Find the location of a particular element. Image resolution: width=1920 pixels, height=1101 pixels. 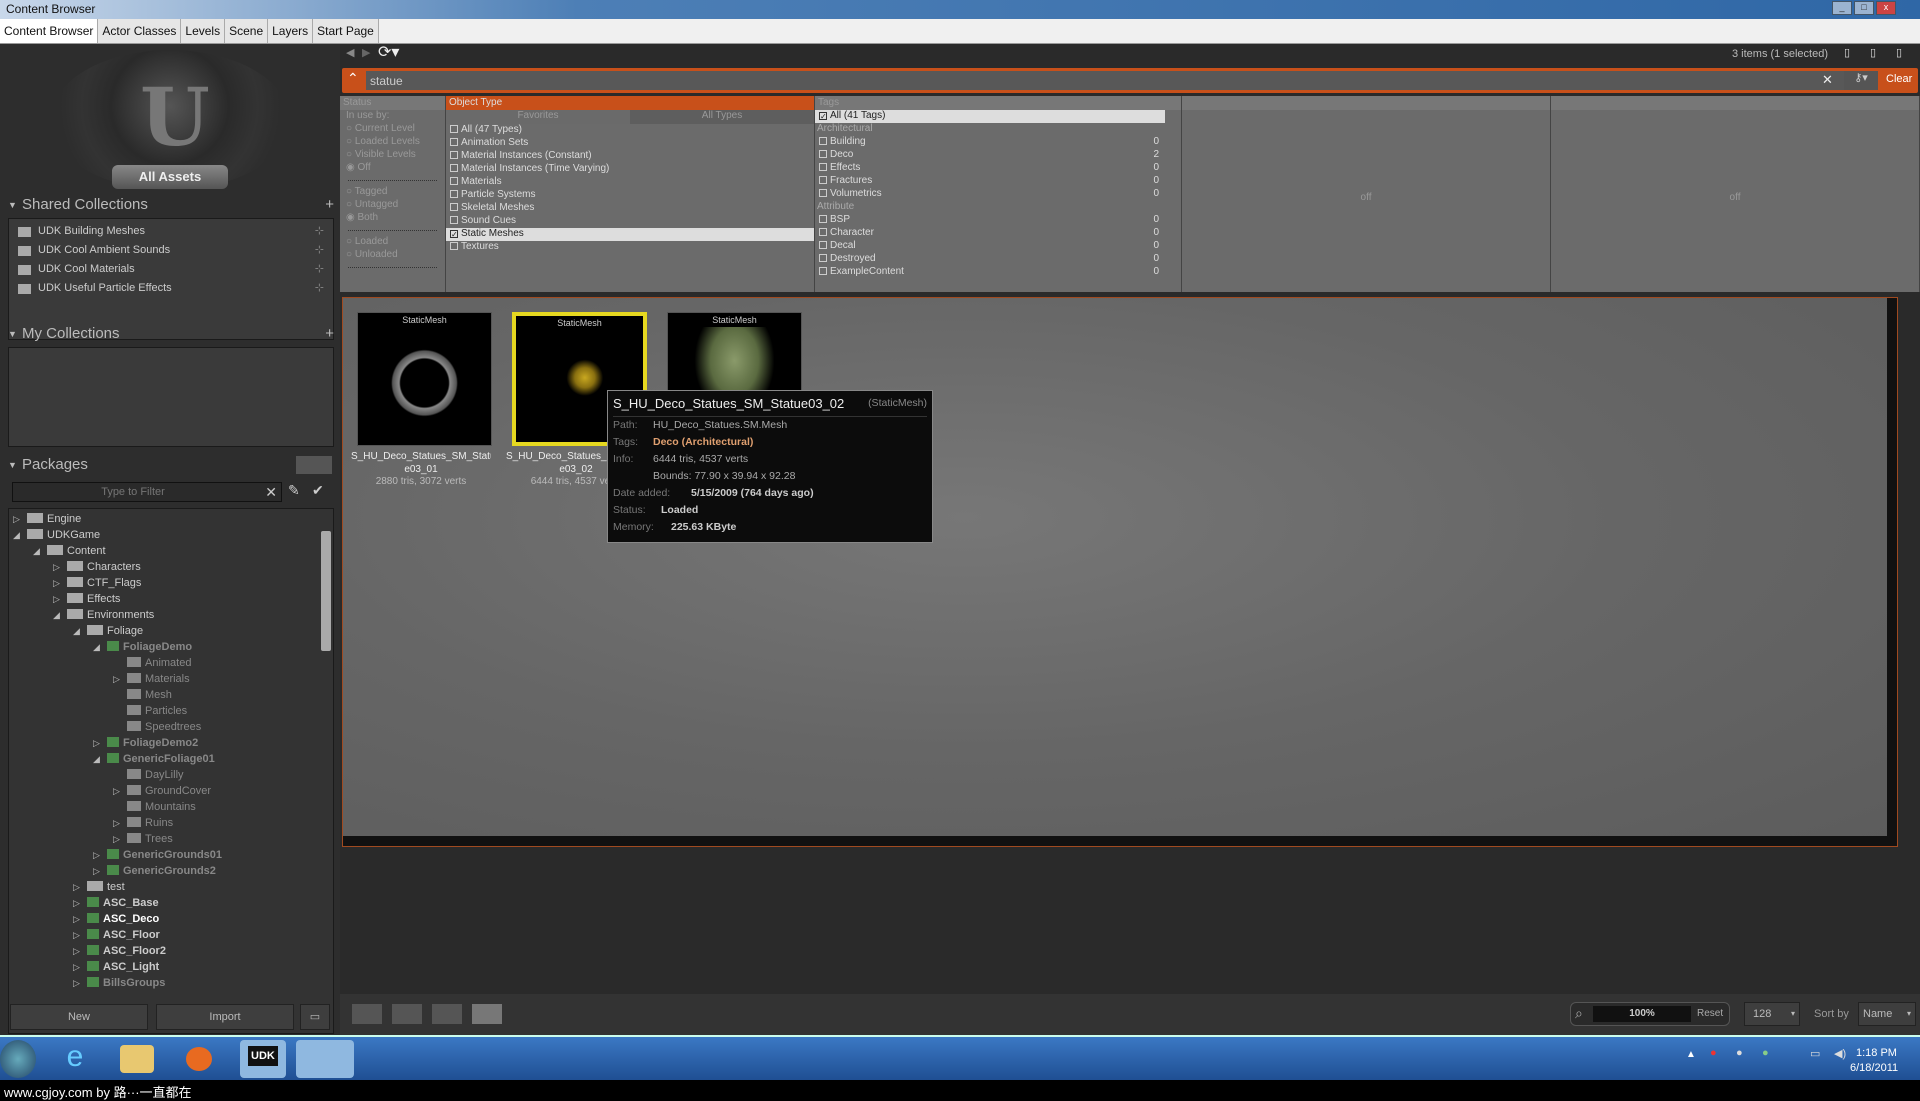

tab-actor-classes: Actor Classes is located at coordinates (140, 31).